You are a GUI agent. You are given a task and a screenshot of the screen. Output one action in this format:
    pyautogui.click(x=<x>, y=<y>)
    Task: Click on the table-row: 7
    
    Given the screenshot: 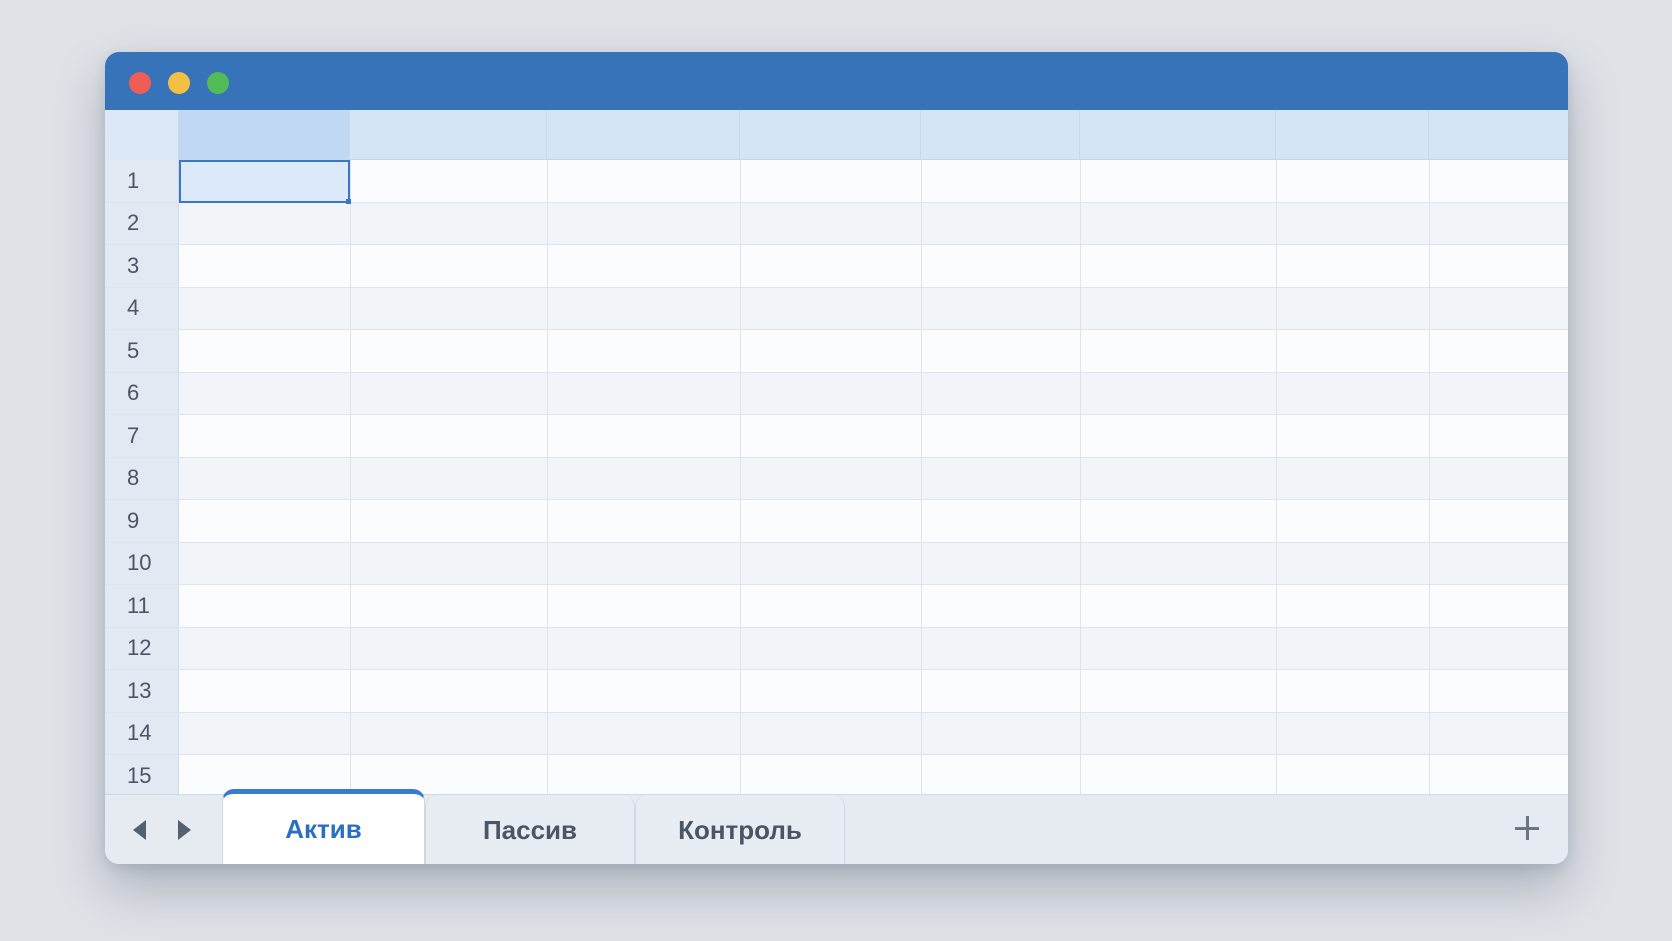 What is the action you would take?
    pyautogui.click(x=836, y=436)
    